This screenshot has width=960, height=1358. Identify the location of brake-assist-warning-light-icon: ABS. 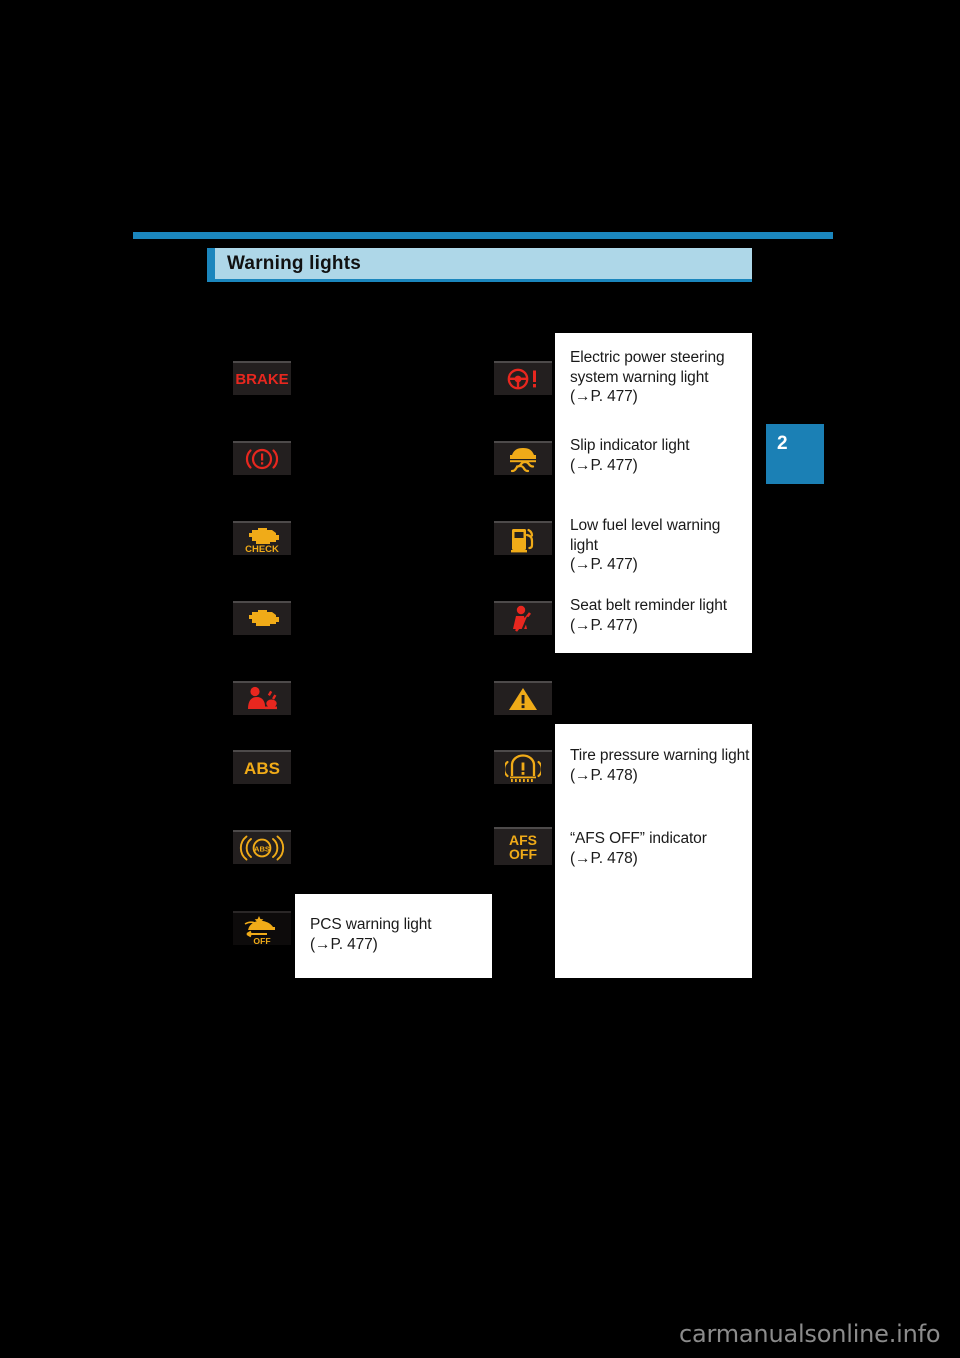
(262, 847).